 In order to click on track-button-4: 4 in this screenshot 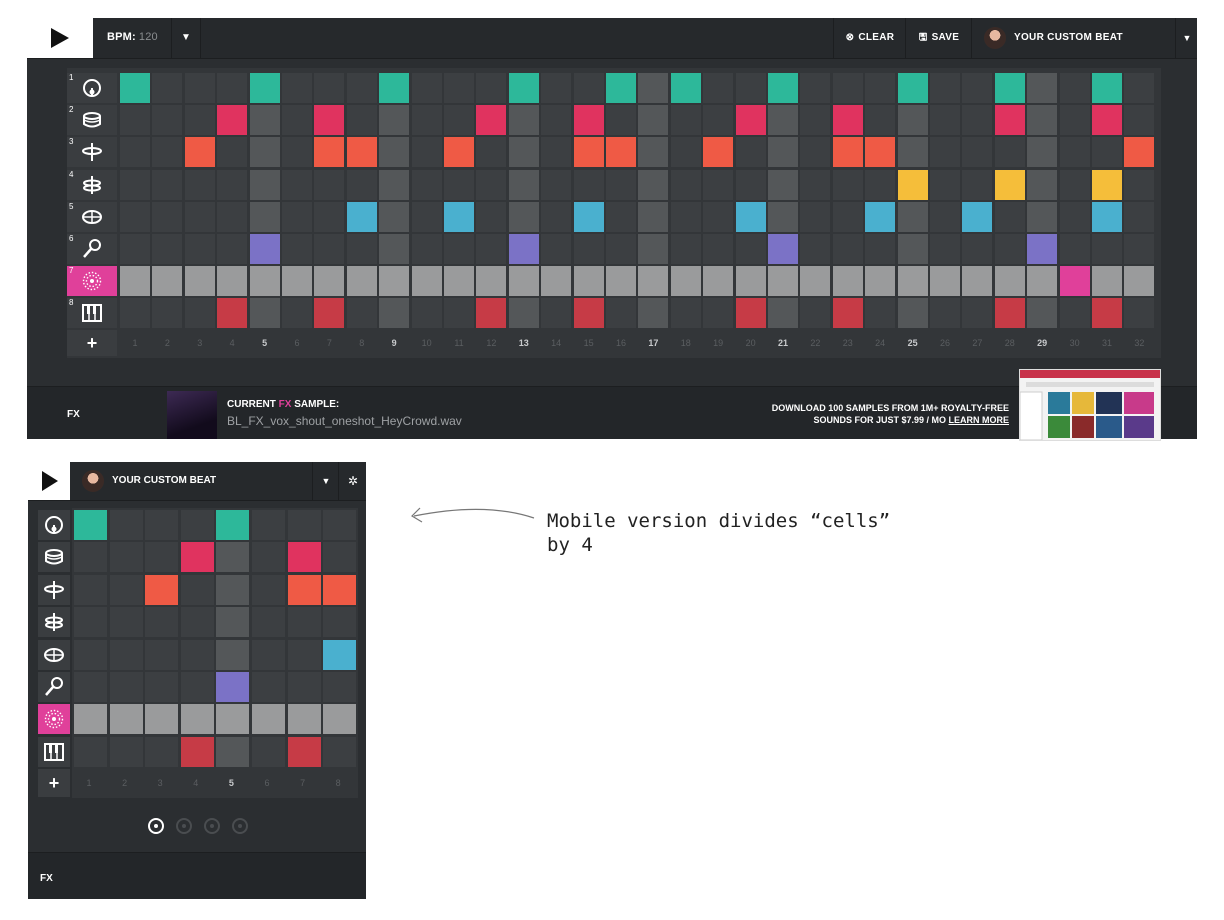, I will do `click(92, 184)`.